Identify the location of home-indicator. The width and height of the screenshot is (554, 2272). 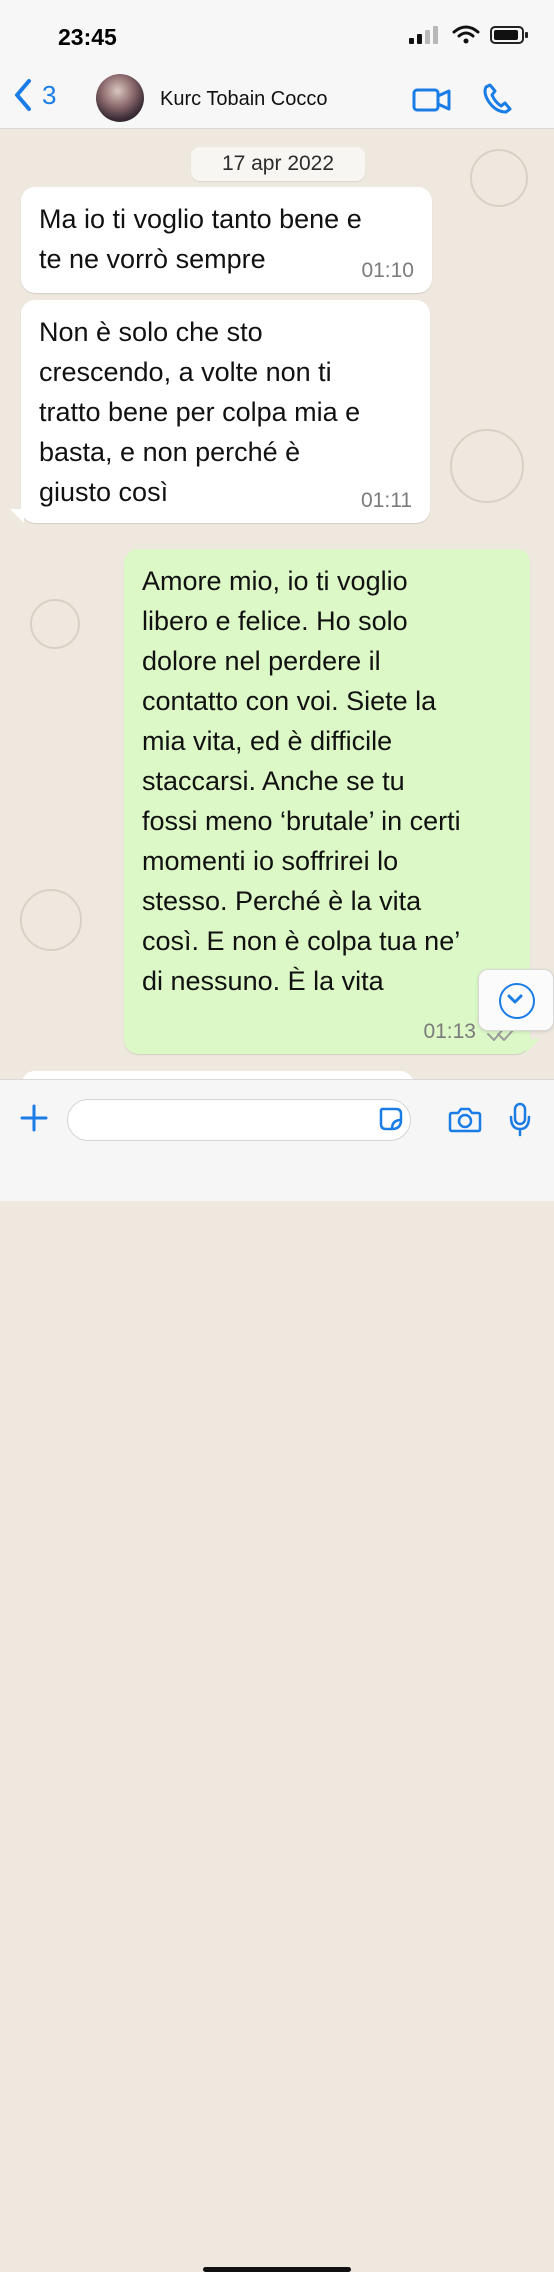
(277, 2269).